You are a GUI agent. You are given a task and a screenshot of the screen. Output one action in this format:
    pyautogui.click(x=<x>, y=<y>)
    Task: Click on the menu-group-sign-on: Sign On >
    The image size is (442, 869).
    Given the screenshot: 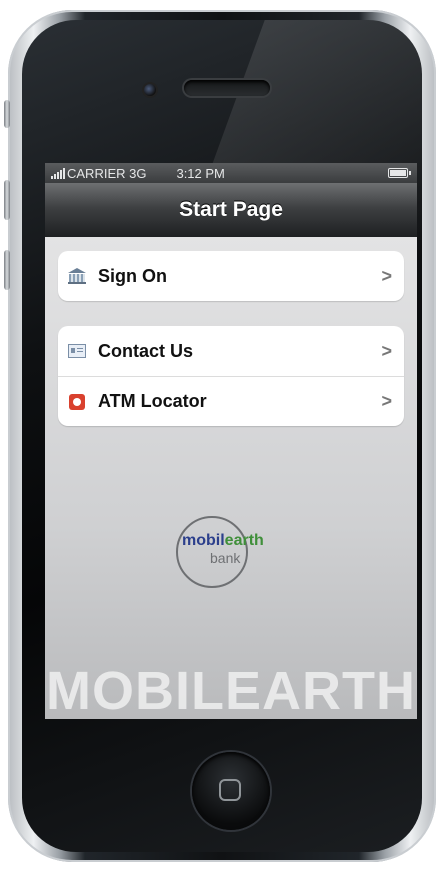 What is the action you would take?
    pyautogui.click(x=231, y=276)
    